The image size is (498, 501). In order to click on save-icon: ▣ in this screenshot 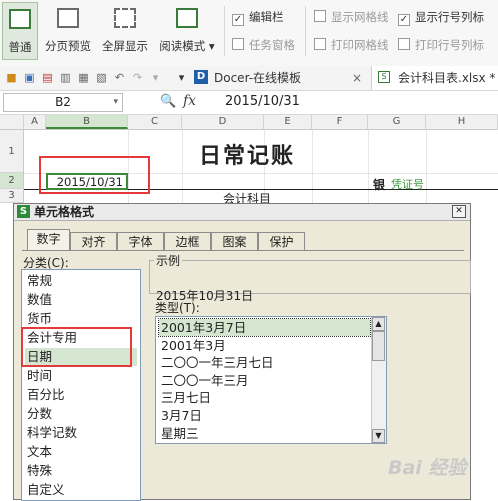, I will do `click(29, 77)`.